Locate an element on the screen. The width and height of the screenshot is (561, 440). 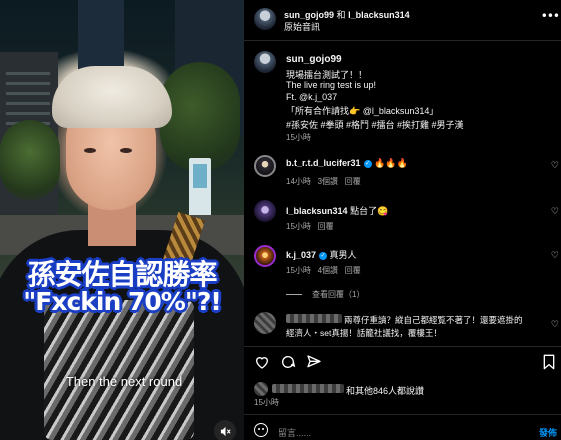
background-kiosk is located at coordinates (200, 189).